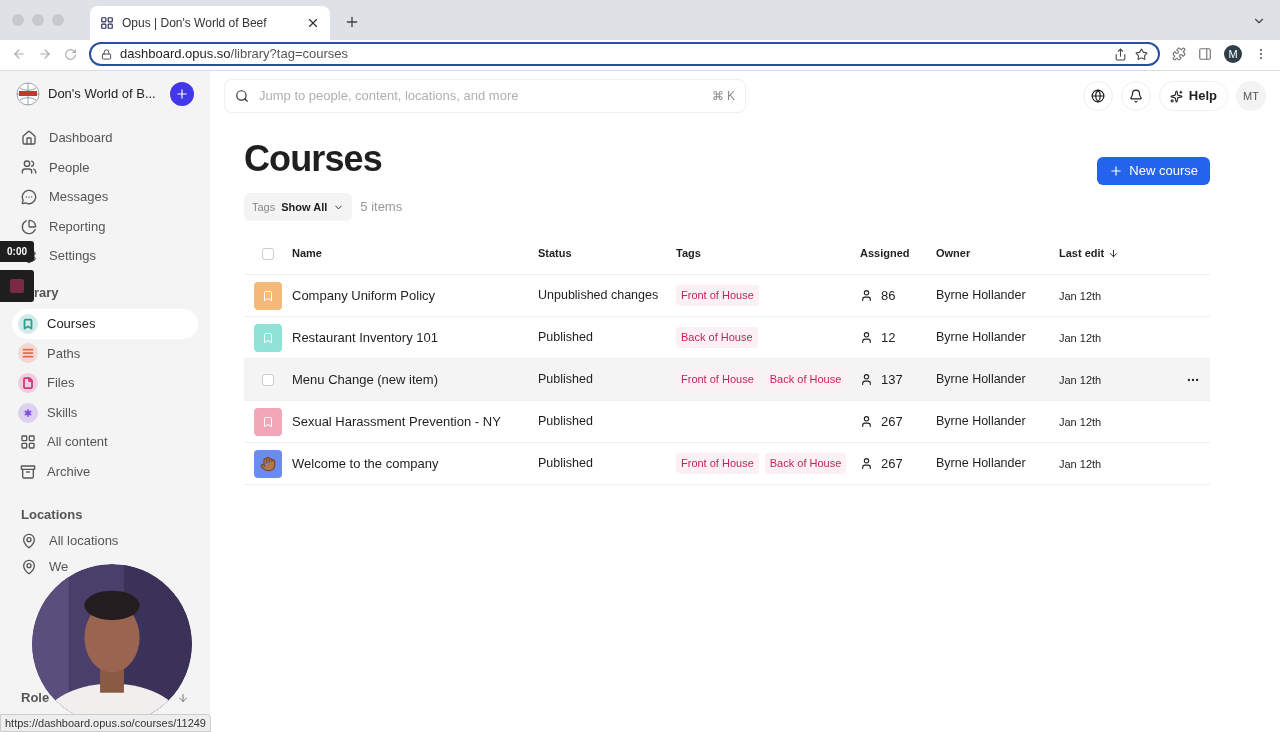 This screenshot has width=1280, height=732. Describe the element at coordinates (105, 383) in the screenshot. I see `sidebar-item: Files` at that location.